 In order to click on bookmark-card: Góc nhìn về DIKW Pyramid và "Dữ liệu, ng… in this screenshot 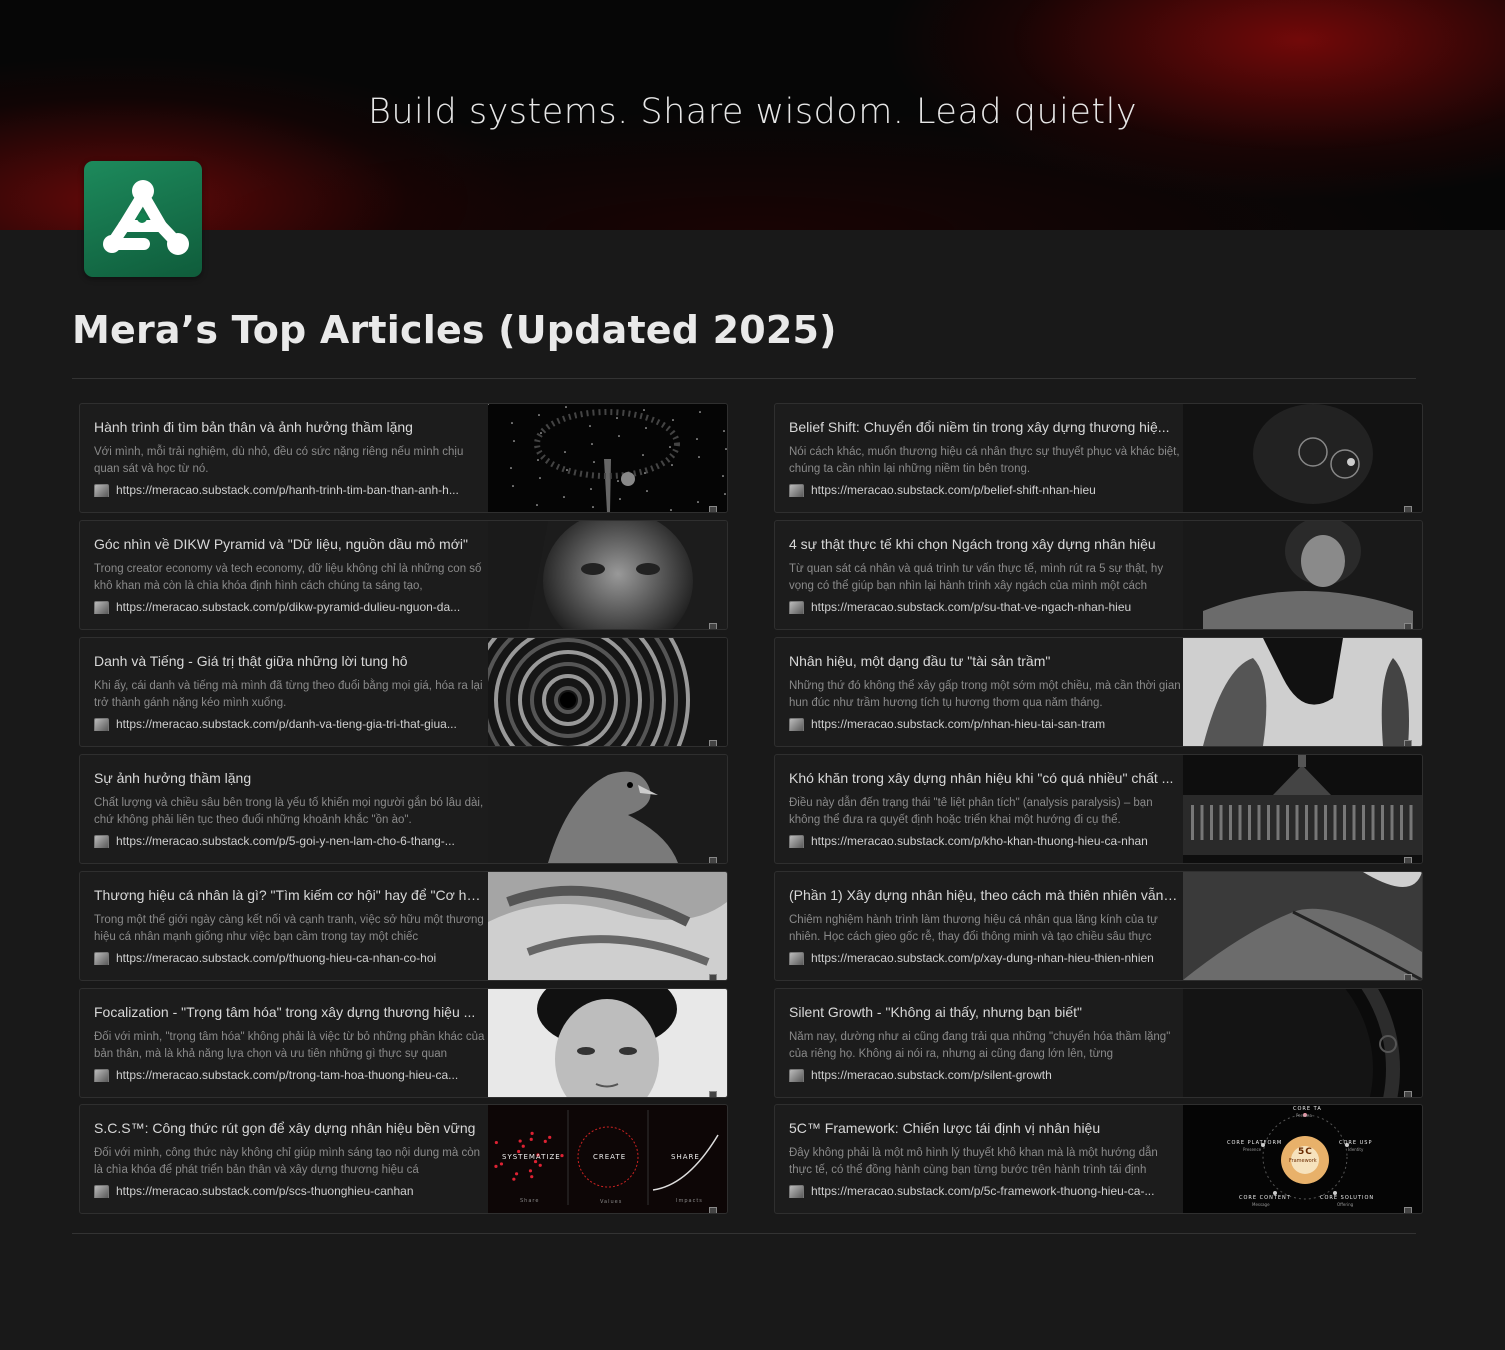, I will do `click(403, 575)`.